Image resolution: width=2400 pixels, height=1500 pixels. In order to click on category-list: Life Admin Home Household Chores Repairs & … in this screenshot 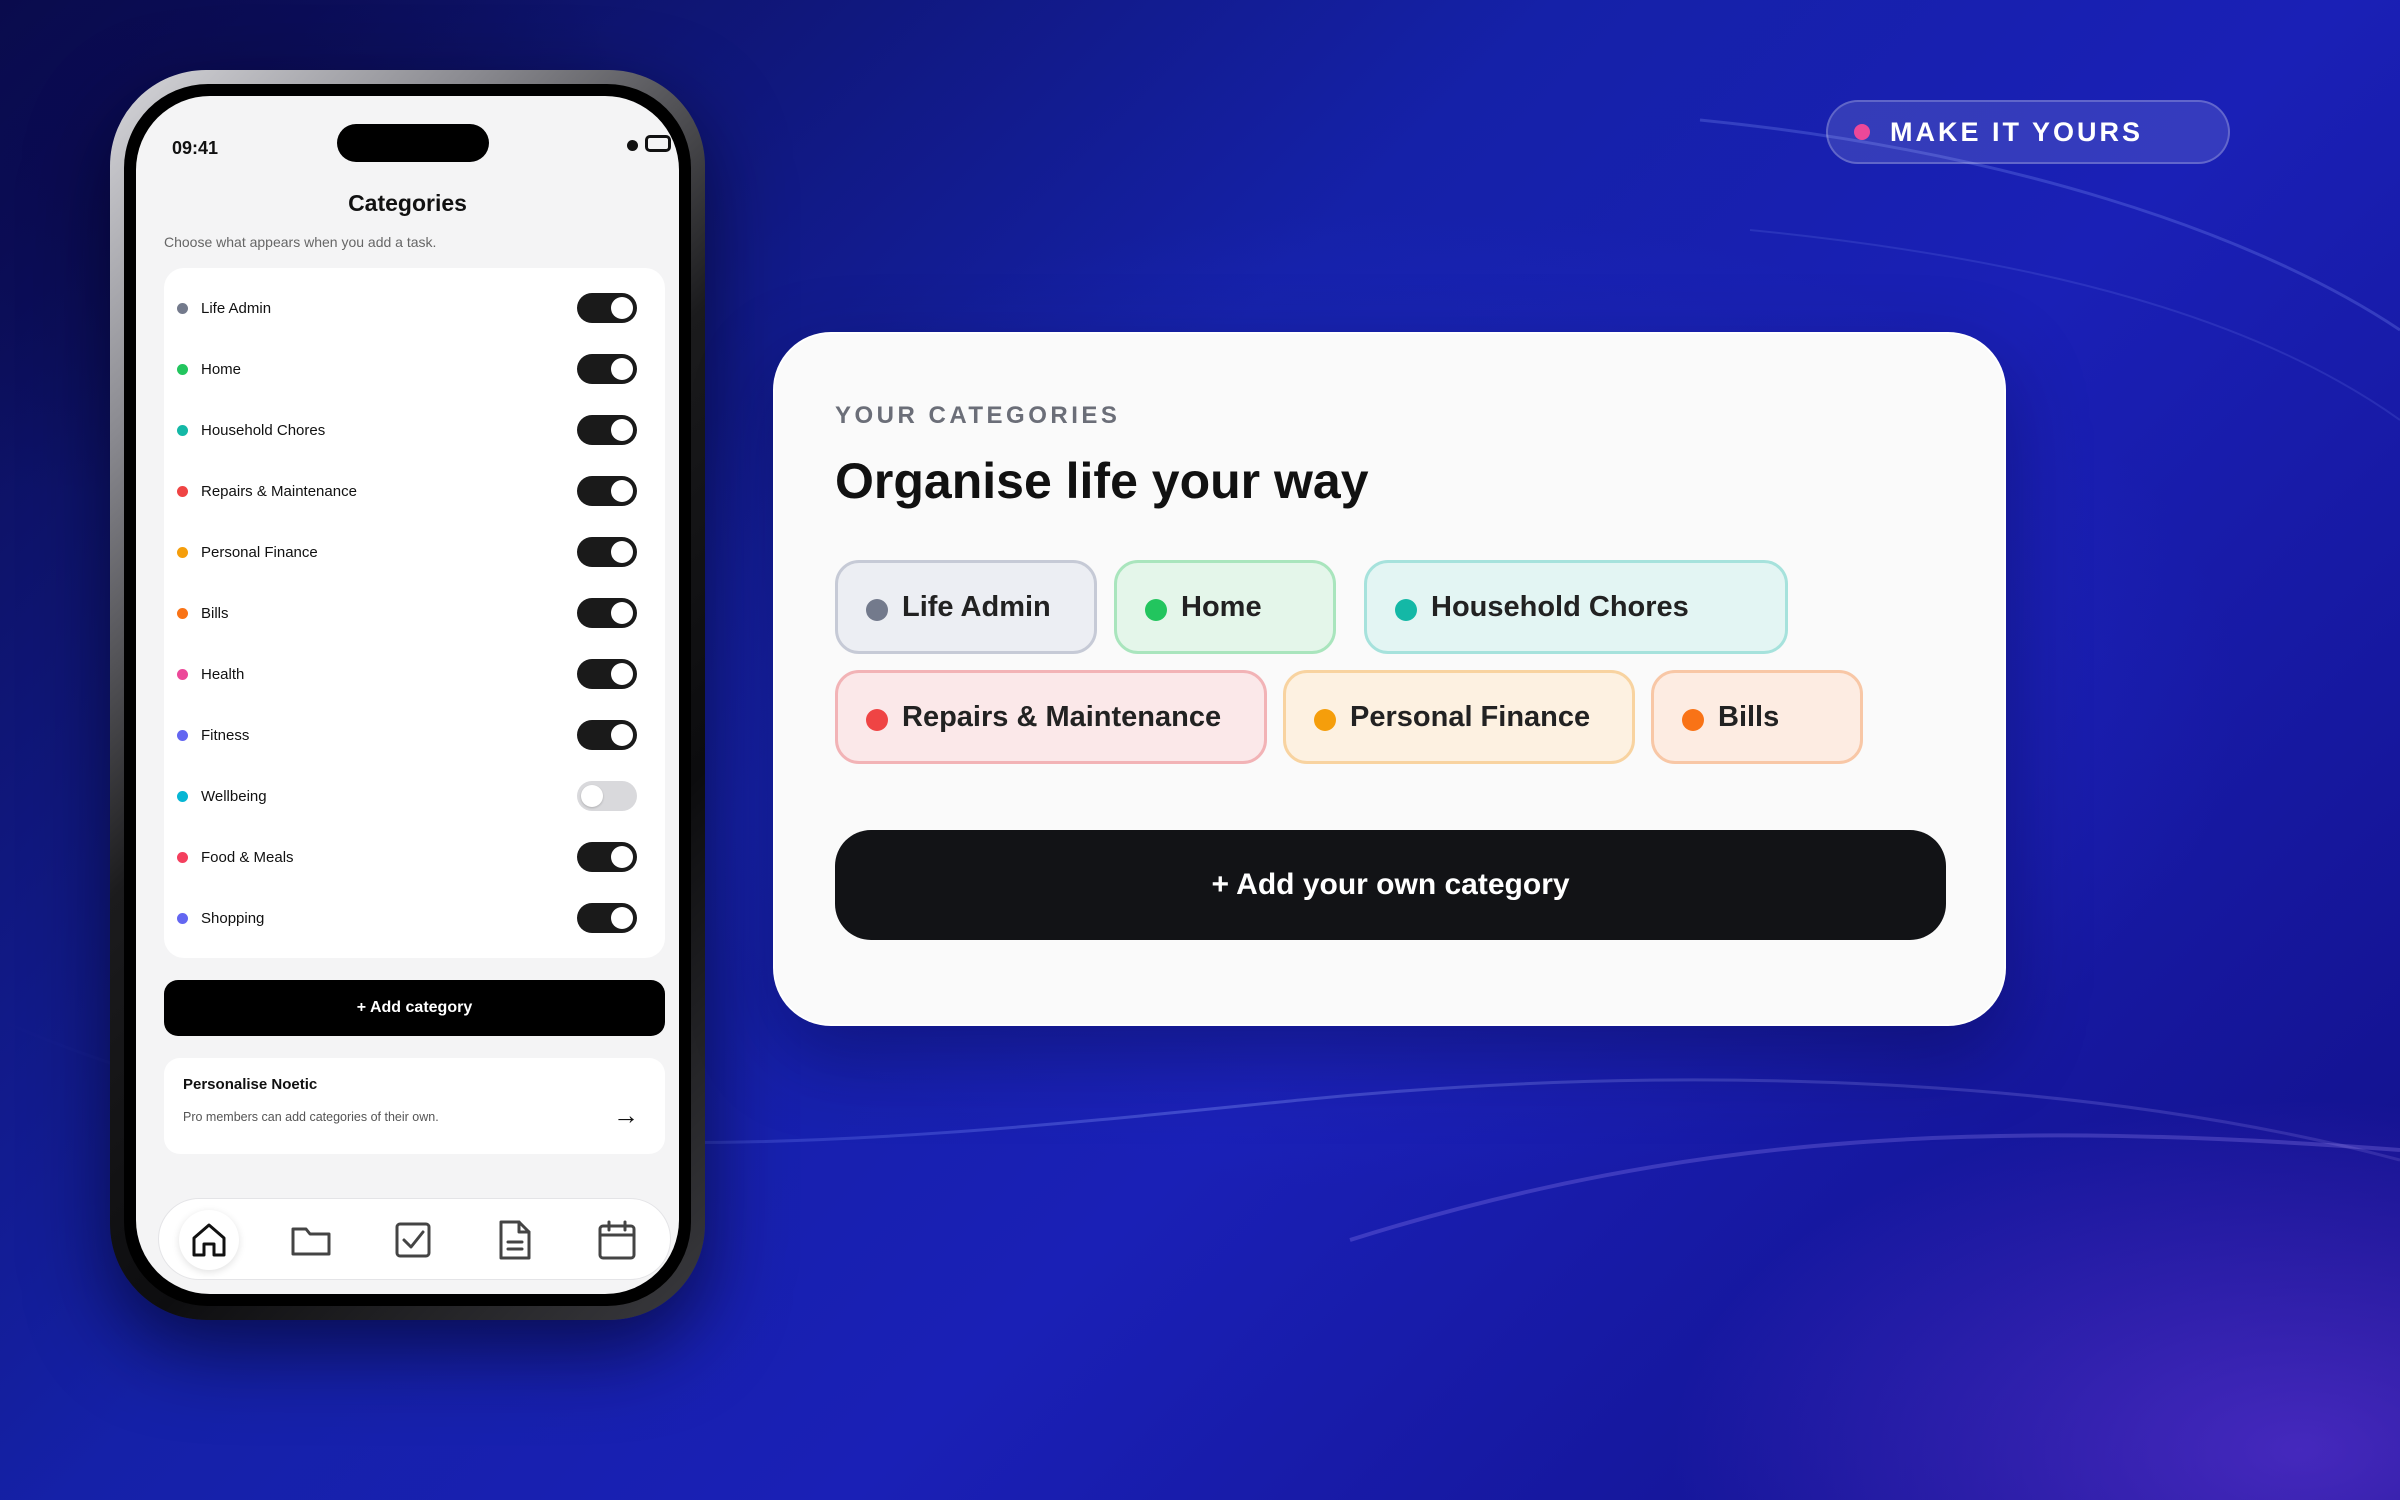, I will do `click(414, 613)`.